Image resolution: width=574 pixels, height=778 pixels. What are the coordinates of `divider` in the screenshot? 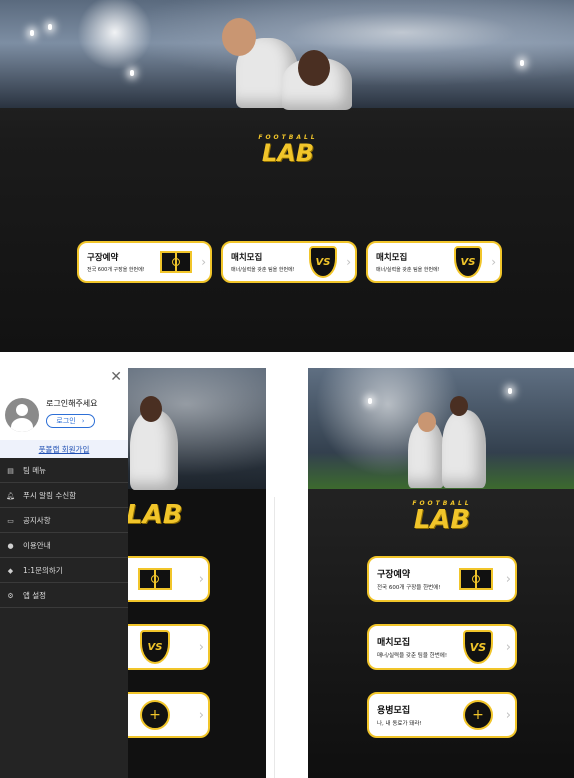 It's located at (290, 637).